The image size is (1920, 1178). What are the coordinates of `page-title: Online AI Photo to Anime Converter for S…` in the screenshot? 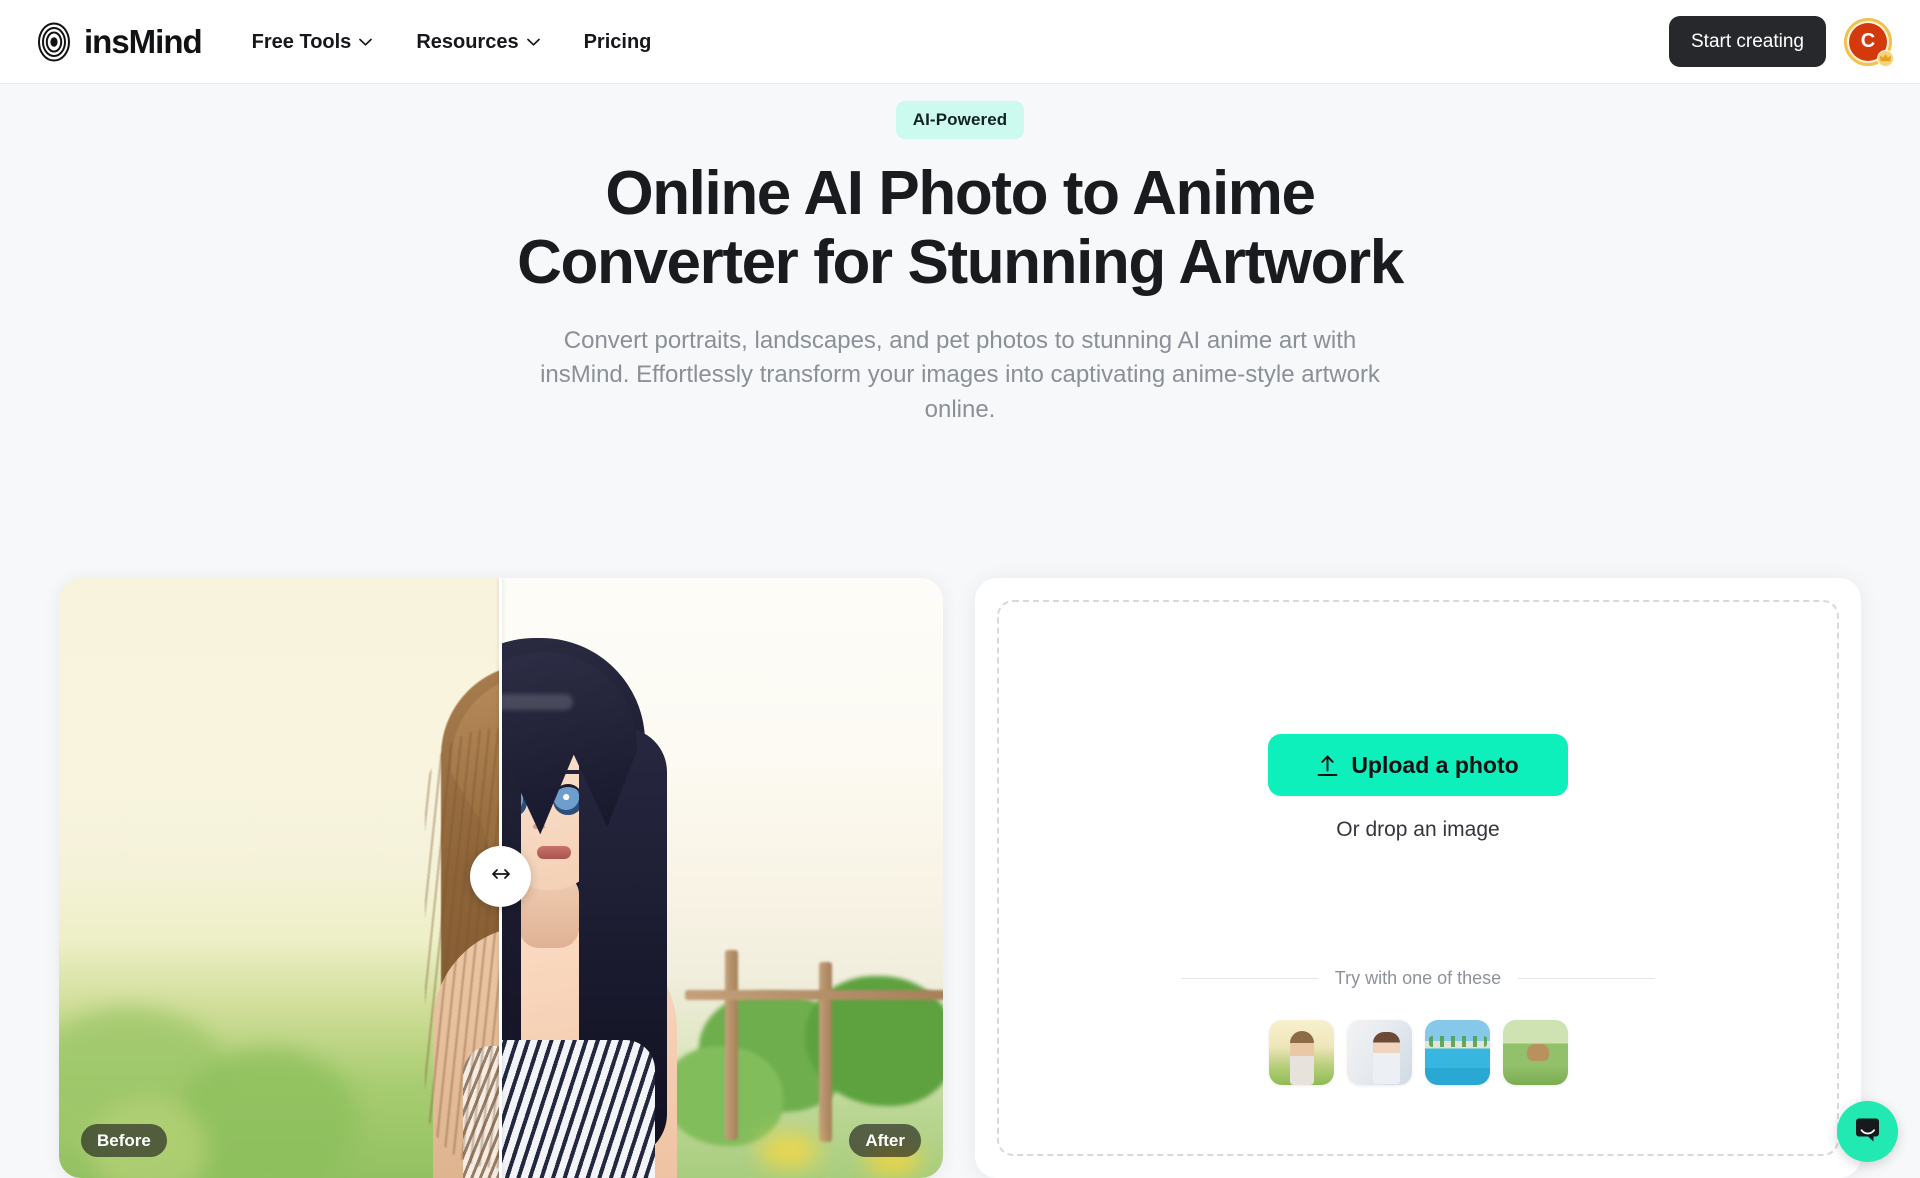 It's located at (960, 228).